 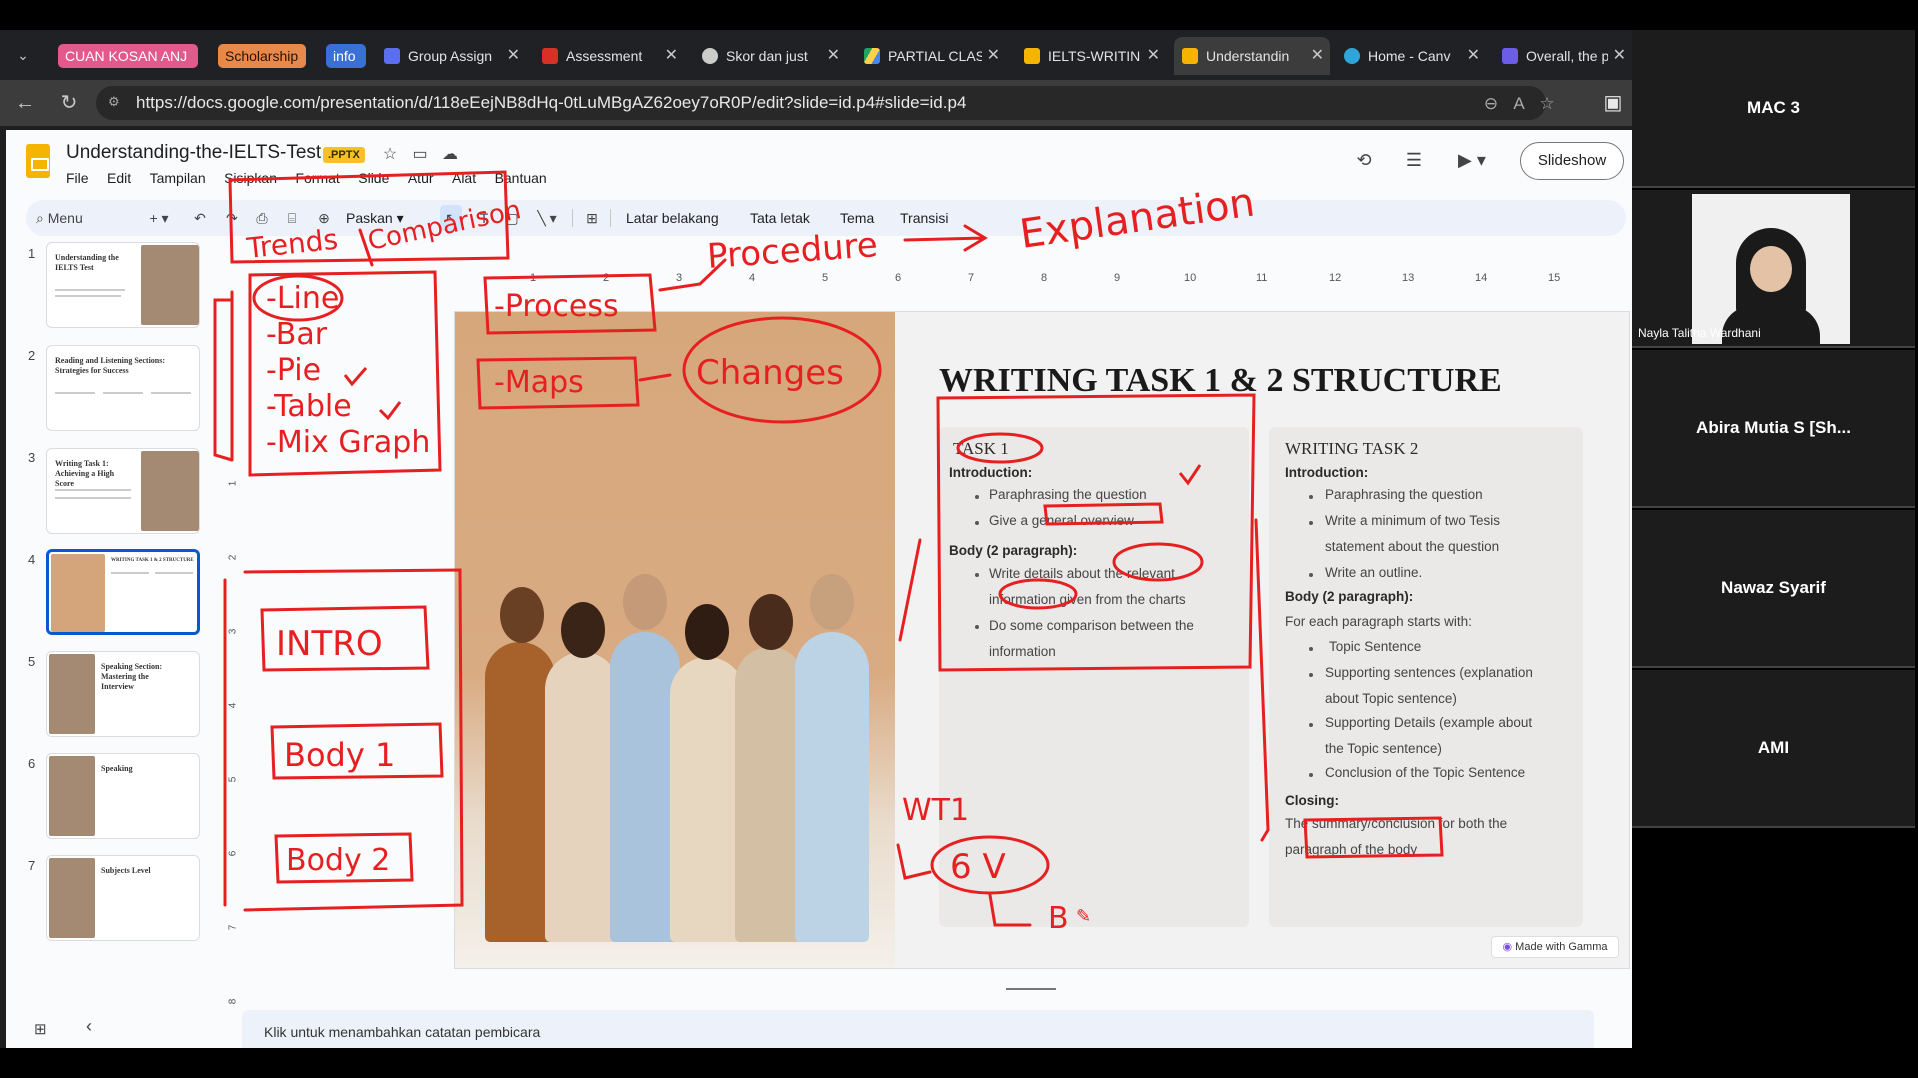 I want to click on slide-title: WRITING TASK 1 & 2 STRUCTURE, so click(x=1220, y=381).